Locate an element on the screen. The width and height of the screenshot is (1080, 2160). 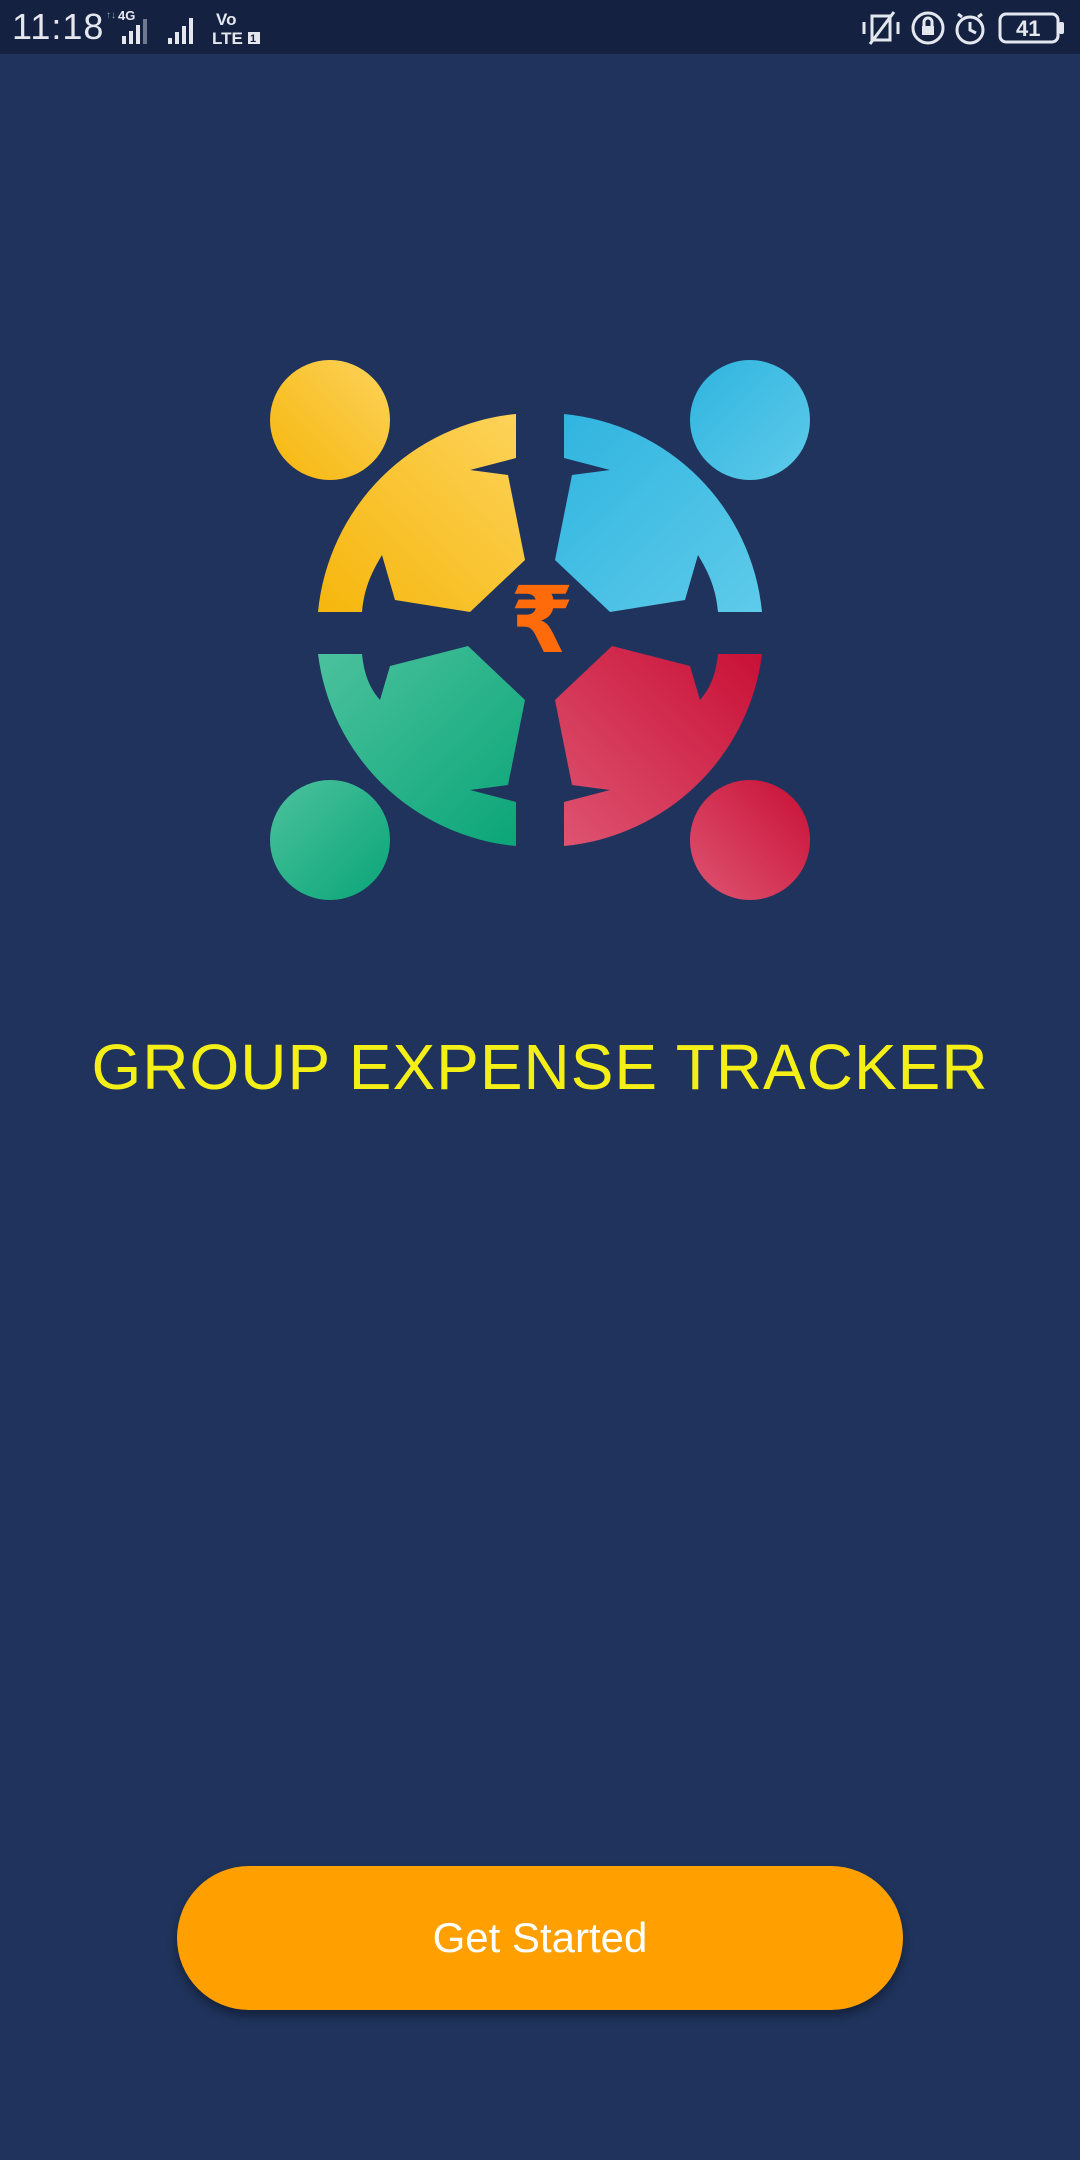
signal-4g-icon: 4G ↑↓ is located at coordinates (126, 26).